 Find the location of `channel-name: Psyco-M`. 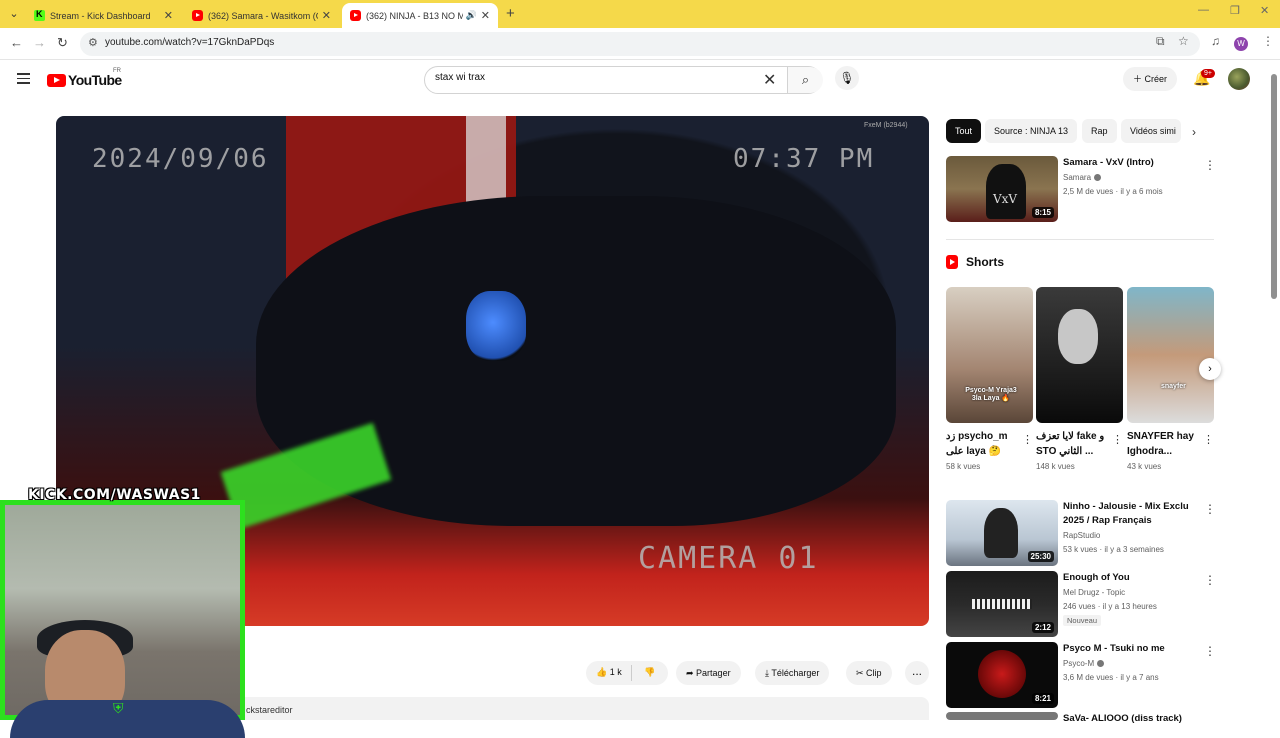

channel-name: Psyco-M is located at coordinates (1084, 663).